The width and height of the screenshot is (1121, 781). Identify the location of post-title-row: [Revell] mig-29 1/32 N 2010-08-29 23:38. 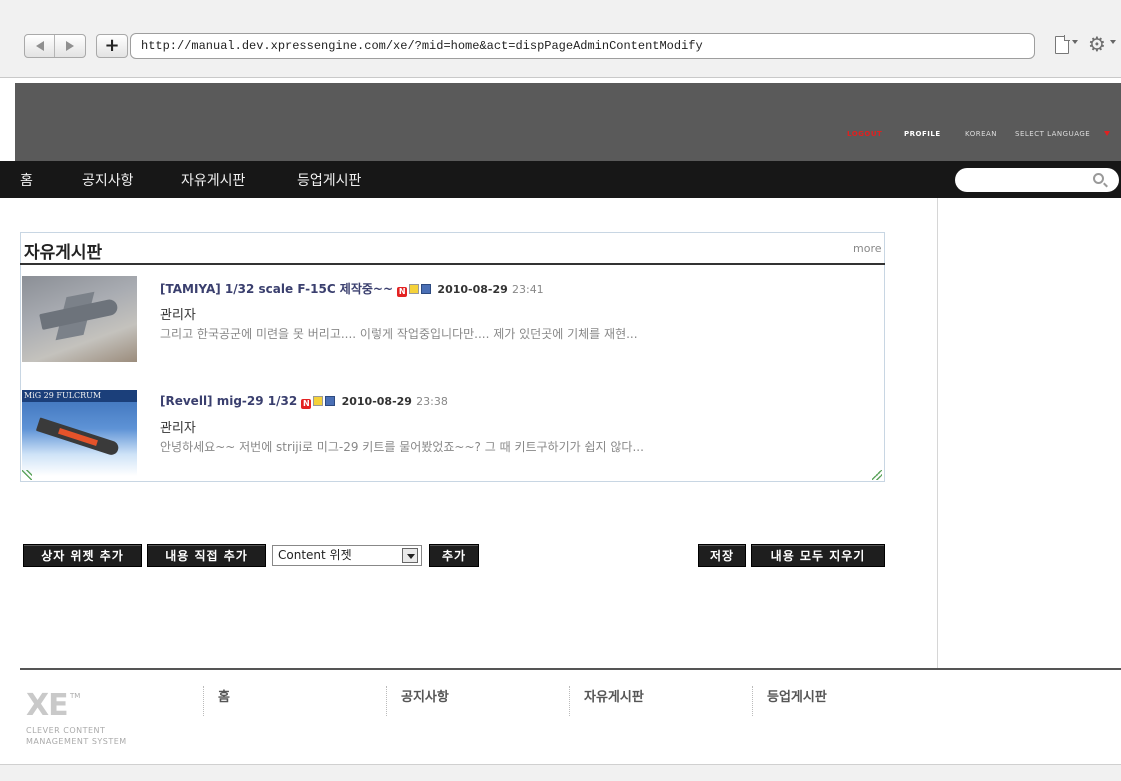
(304, 401).